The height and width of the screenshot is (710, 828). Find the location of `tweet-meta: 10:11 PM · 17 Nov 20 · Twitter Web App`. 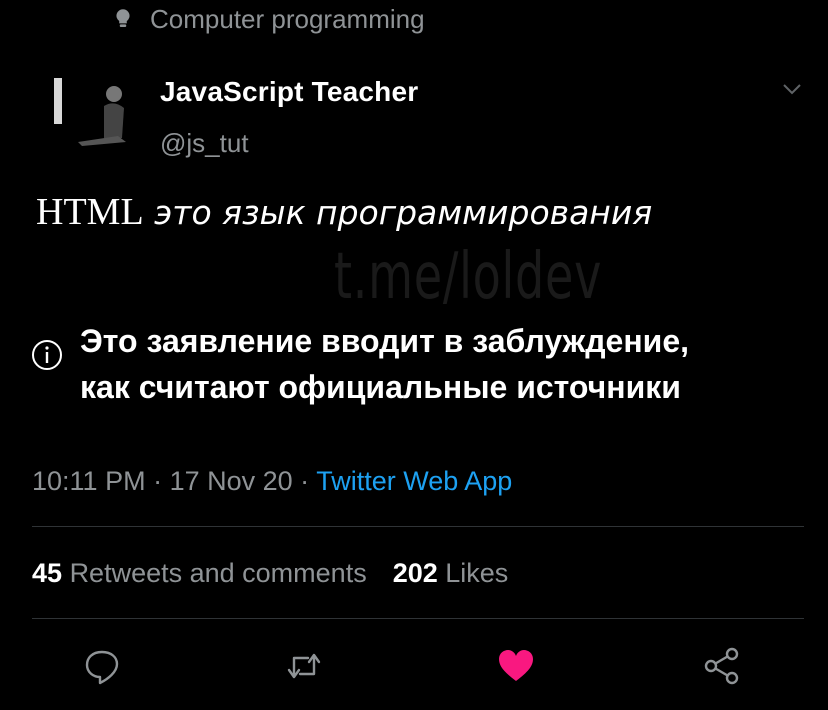

tweet-meta: 10:11 PM · 17 Nov 20 · Twitter Web App is located at coordinates (272, 481).